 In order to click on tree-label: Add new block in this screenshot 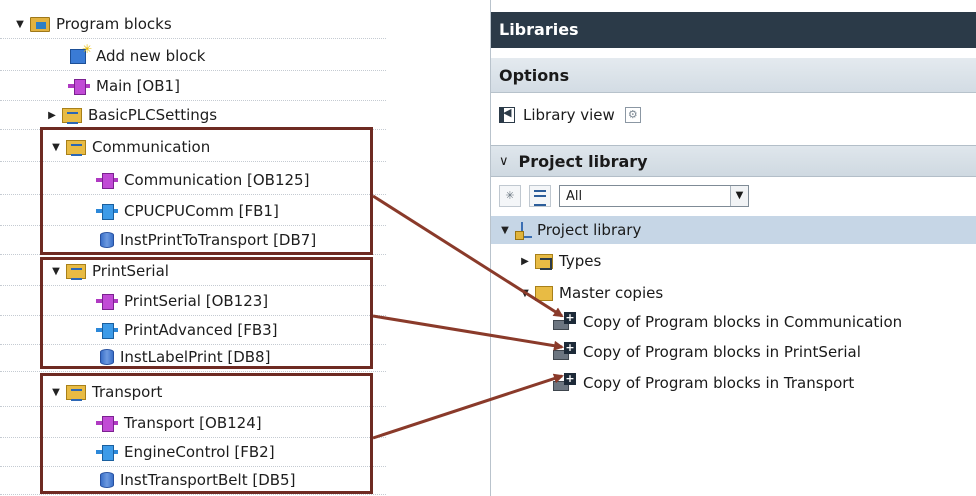, I will do `click(151, 56)`.